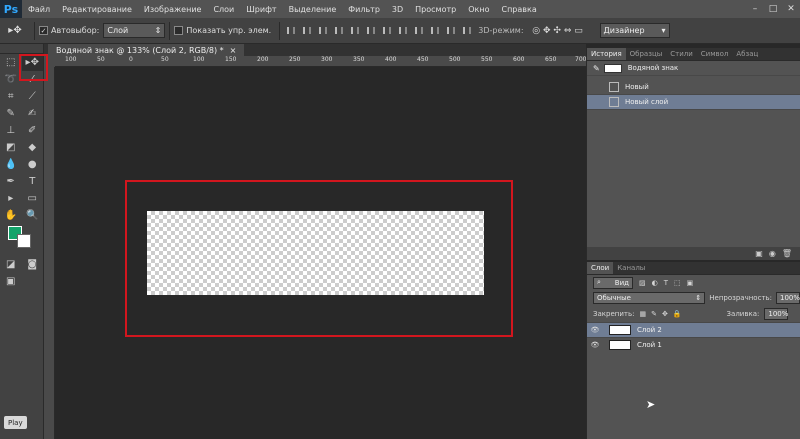 This screenshot has height=439, width=800. I want to click on move-tool-preset-icon: ▸✥, so click(15, 31).